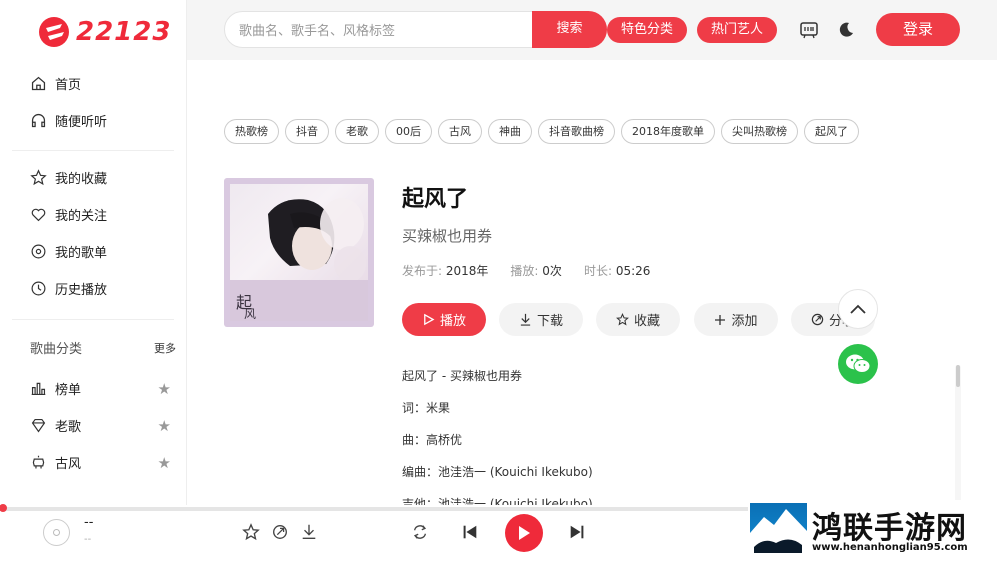  Describe the element at coordinates (250, 314) in the screenshot. I see `svg-text: 风` at that location.